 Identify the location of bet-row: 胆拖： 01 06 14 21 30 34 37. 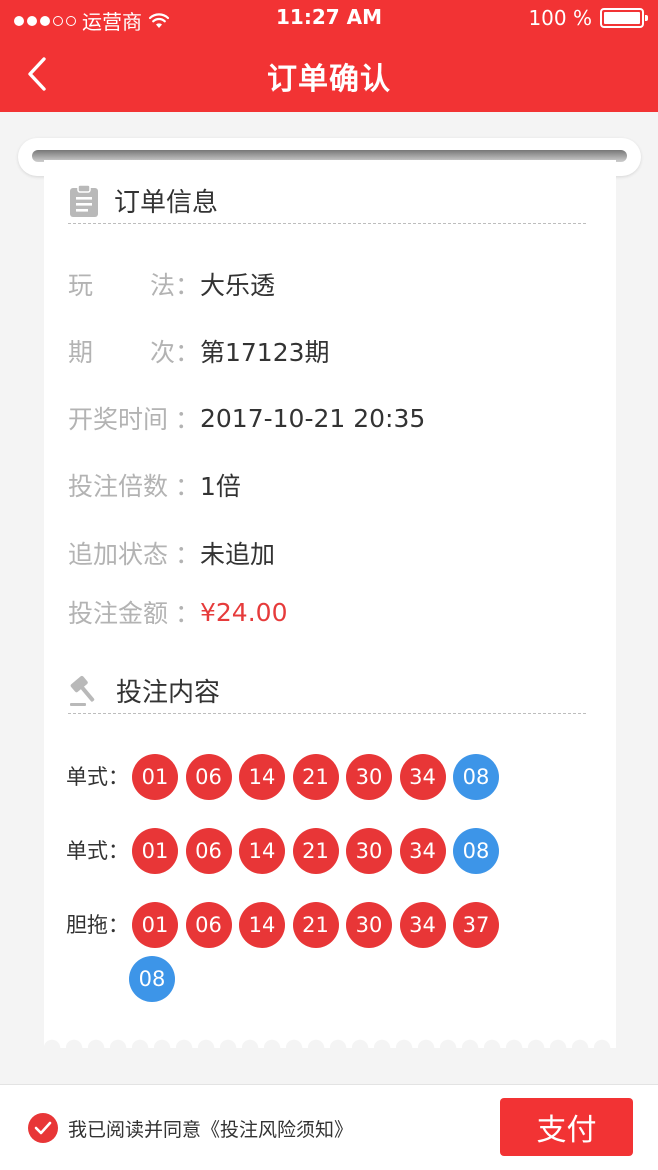
(316, 925).